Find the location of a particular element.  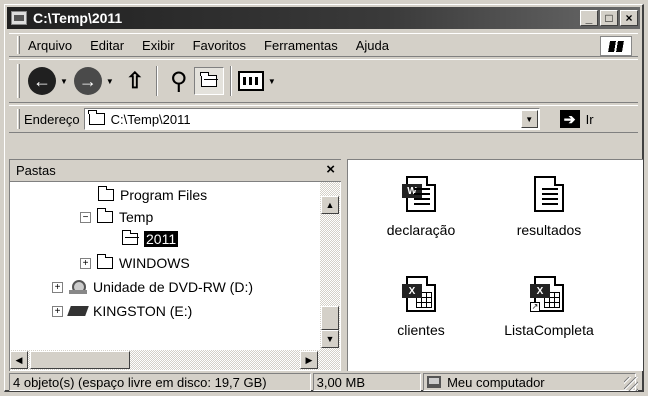

back-button: ← ▼ is located at coordinates (48, 81).